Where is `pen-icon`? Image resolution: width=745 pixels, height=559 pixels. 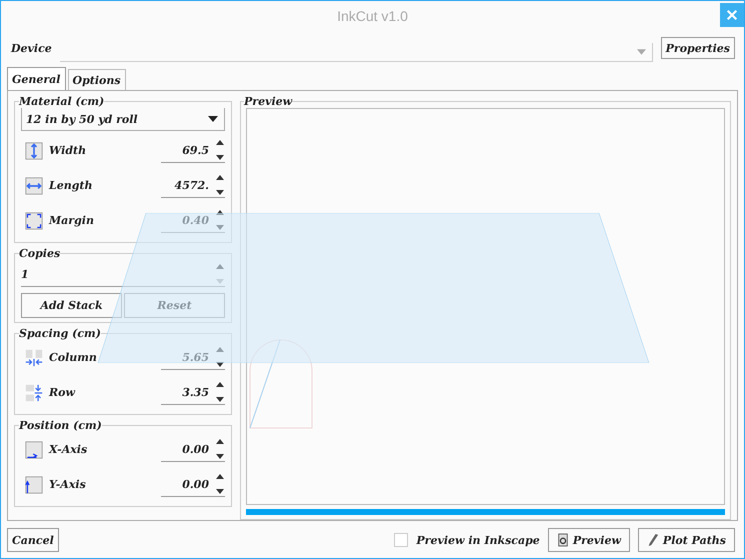 pen-icon is located at coordinates (652, 540).